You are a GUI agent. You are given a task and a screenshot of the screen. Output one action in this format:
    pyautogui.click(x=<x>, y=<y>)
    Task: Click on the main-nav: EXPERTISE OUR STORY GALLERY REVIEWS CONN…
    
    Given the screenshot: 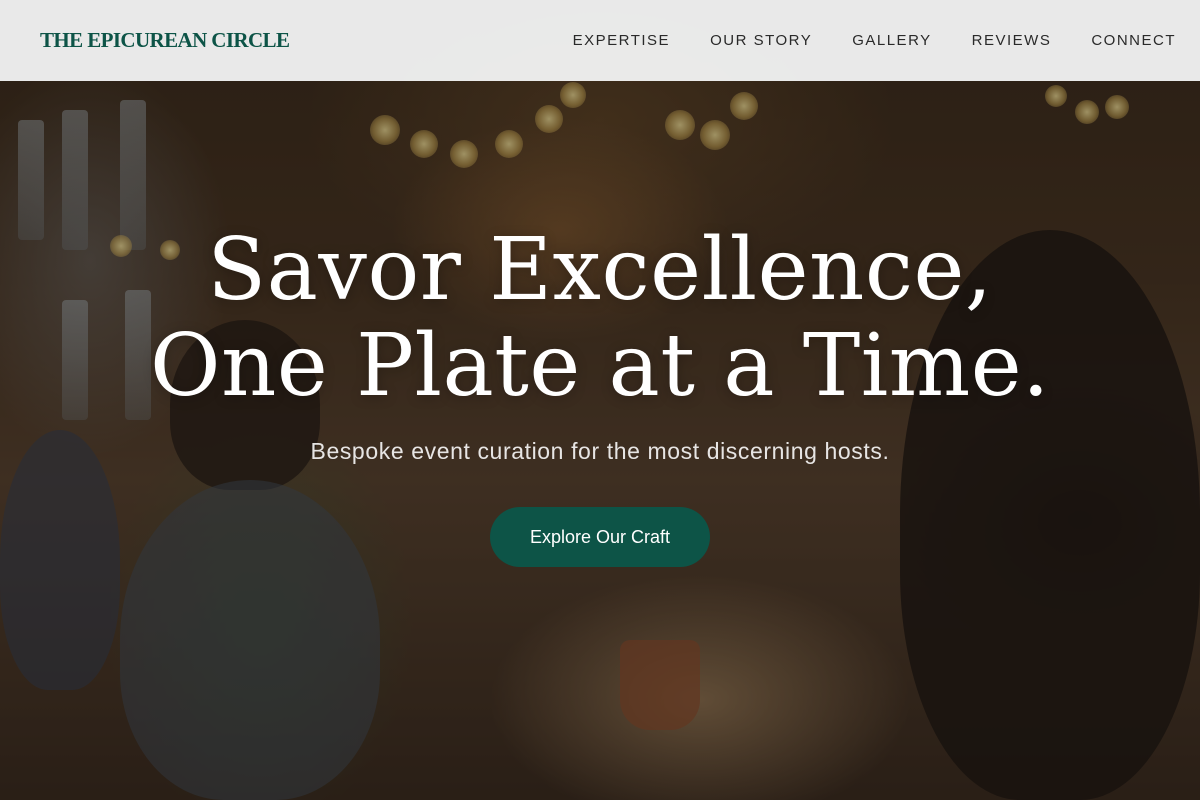 What is the action you would take?
    pyautogui.click(x=874, y=40)
    